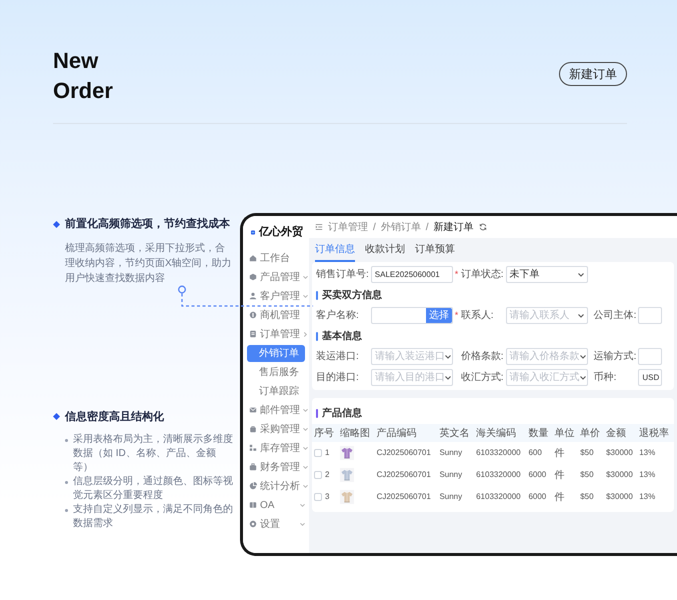 Image resolution: width=677 pixels, height=600 pixels. I want to click on new-order-tag: 新建订单, so click(593, 74).